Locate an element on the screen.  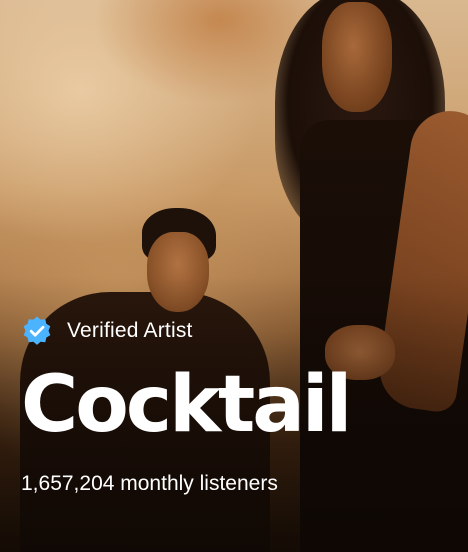
artist-name: Cocktail is located at coordinates (186, 405).